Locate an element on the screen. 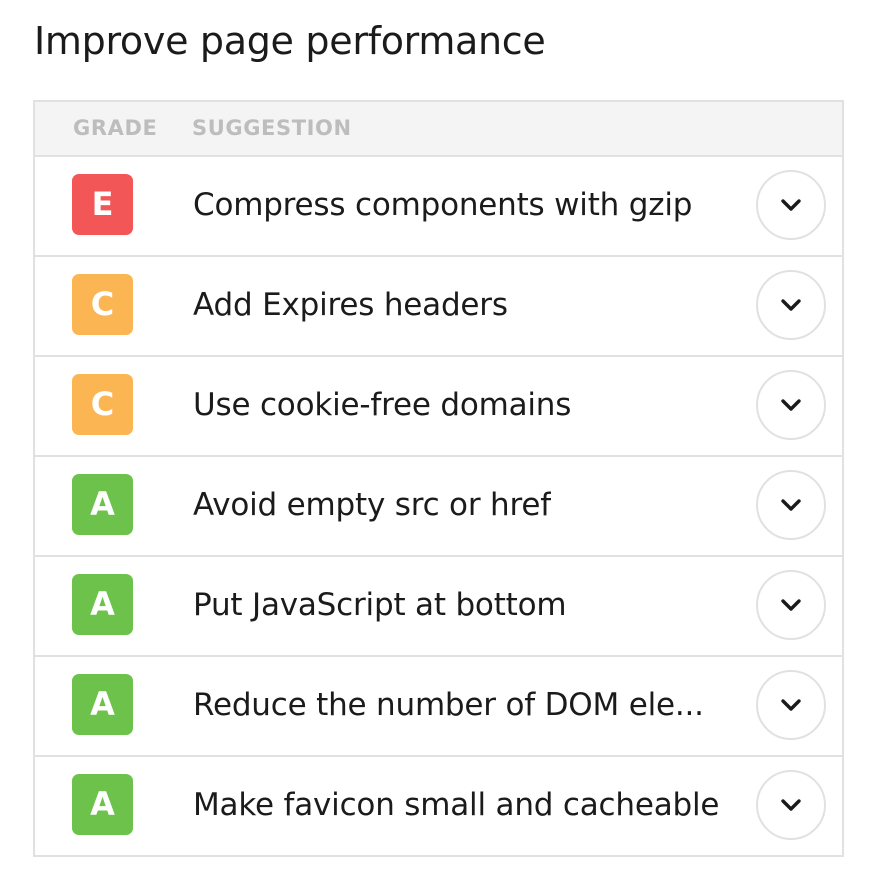 This screenshot has width=874, height=882. suggestion-text: Avoid empty src or href is located at coordinates (372, 505).